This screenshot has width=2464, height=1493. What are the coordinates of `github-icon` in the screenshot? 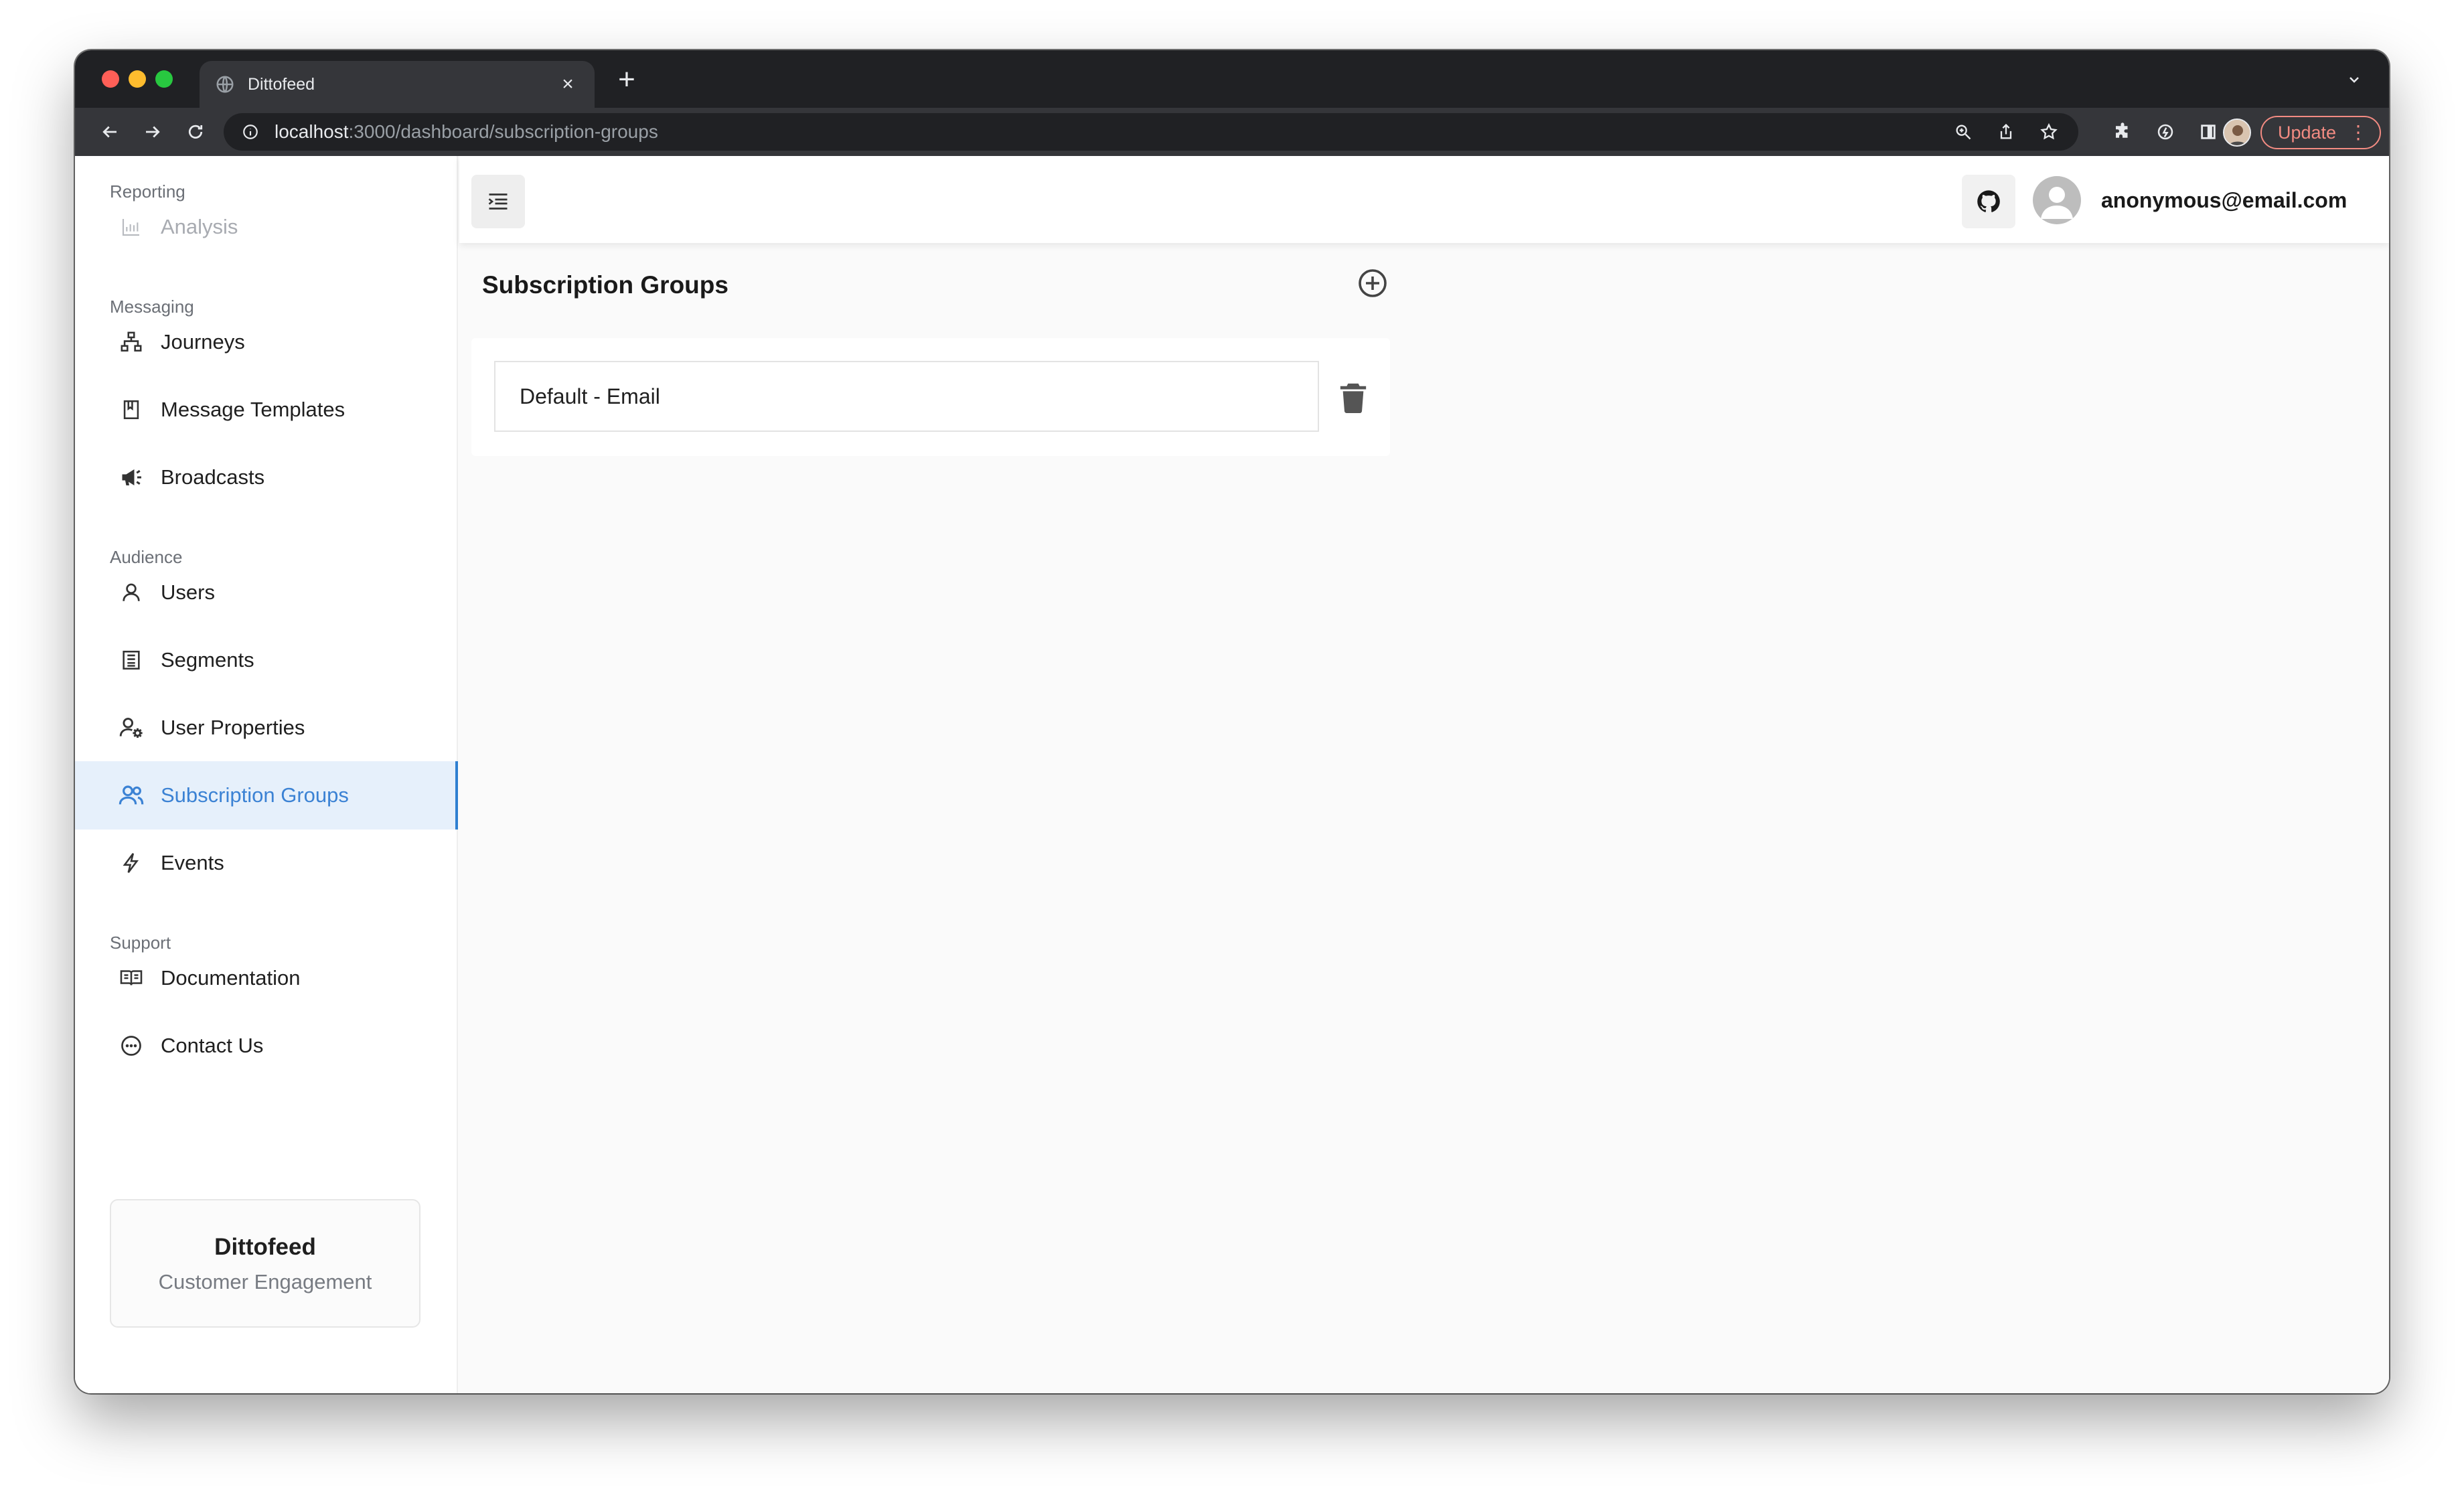 It's located at (1988, 201).